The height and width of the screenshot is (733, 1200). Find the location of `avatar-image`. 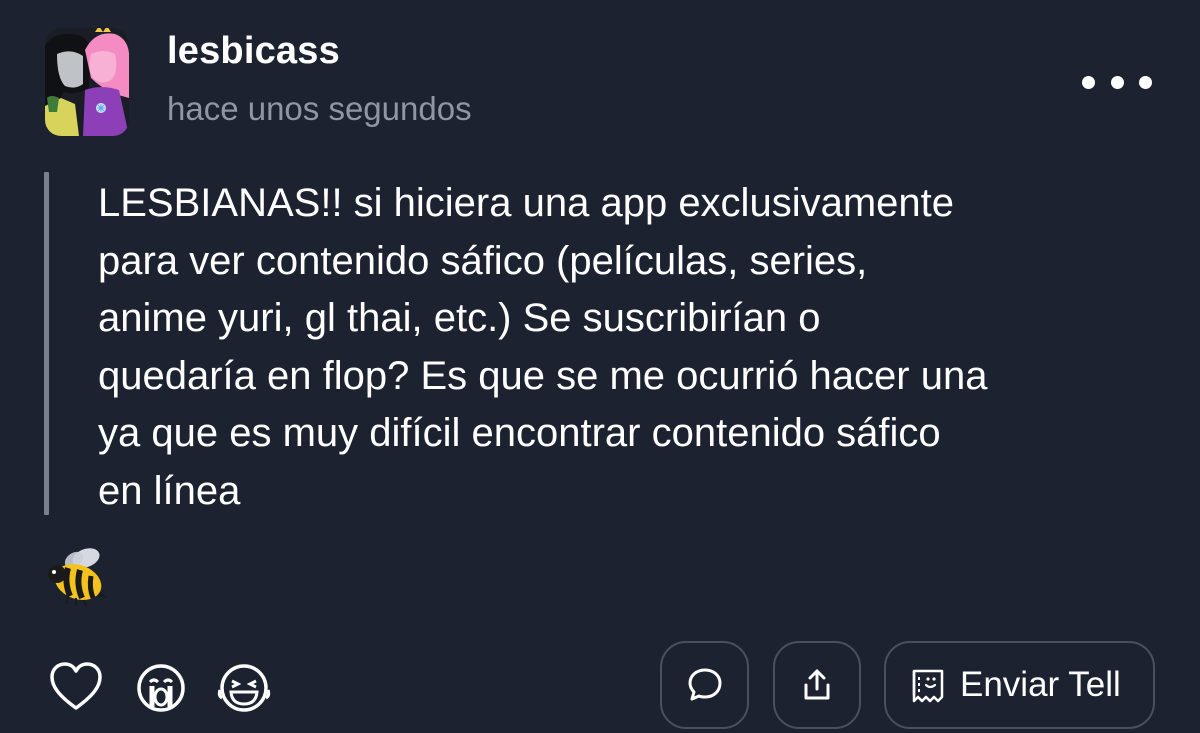

avatar-image is located at coordinates (87, 82).